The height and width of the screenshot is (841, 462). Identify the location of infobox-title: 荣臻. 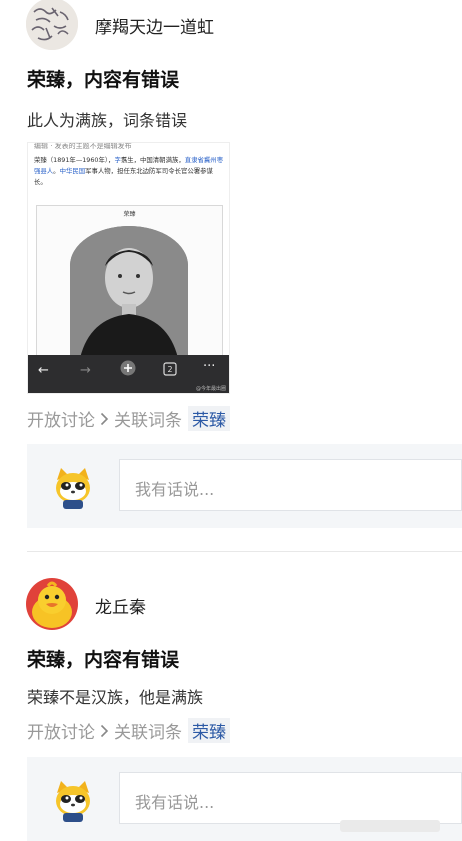
(129, 214).